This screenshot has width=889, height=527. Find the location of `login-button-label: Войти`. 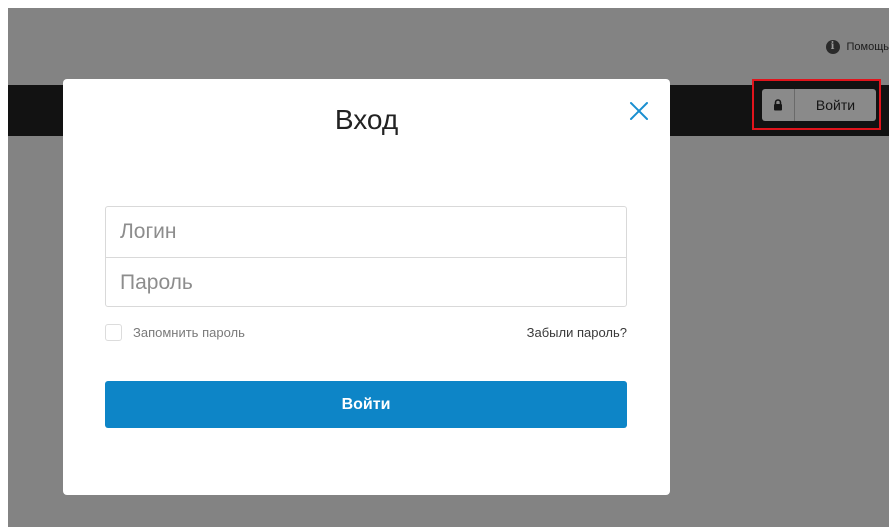

login-button-label: Войти is located at coordinates (835, 105).